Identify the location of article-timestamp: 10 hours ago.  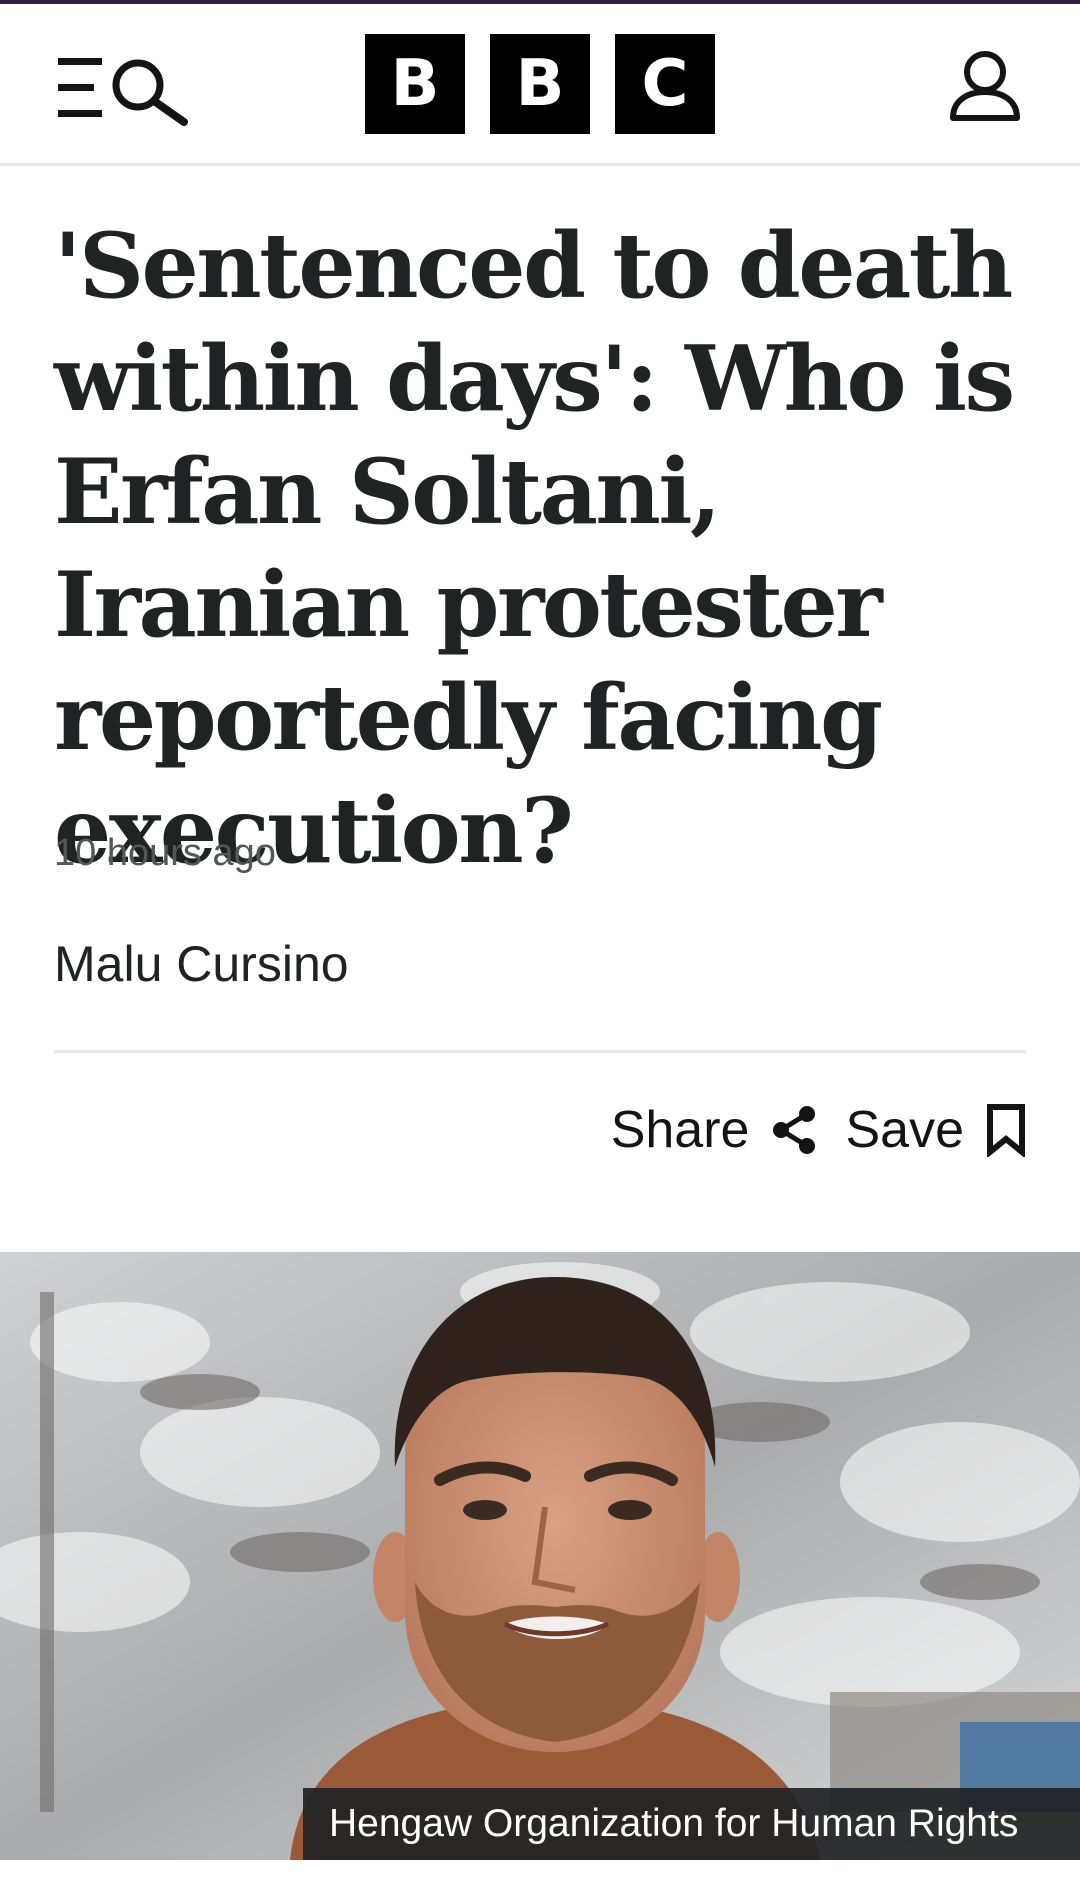
(165, 853).